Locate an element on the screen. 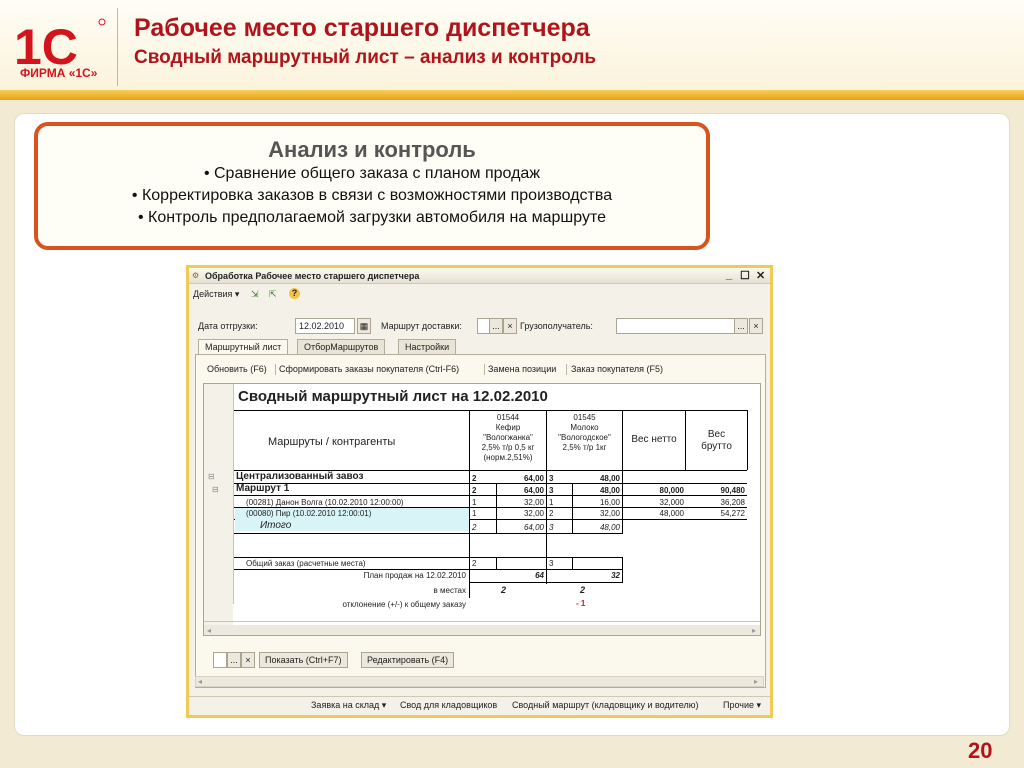  summary-route-button: Сводный маршрут (кладовщику и водителю) is located at coordinates (605, 705).